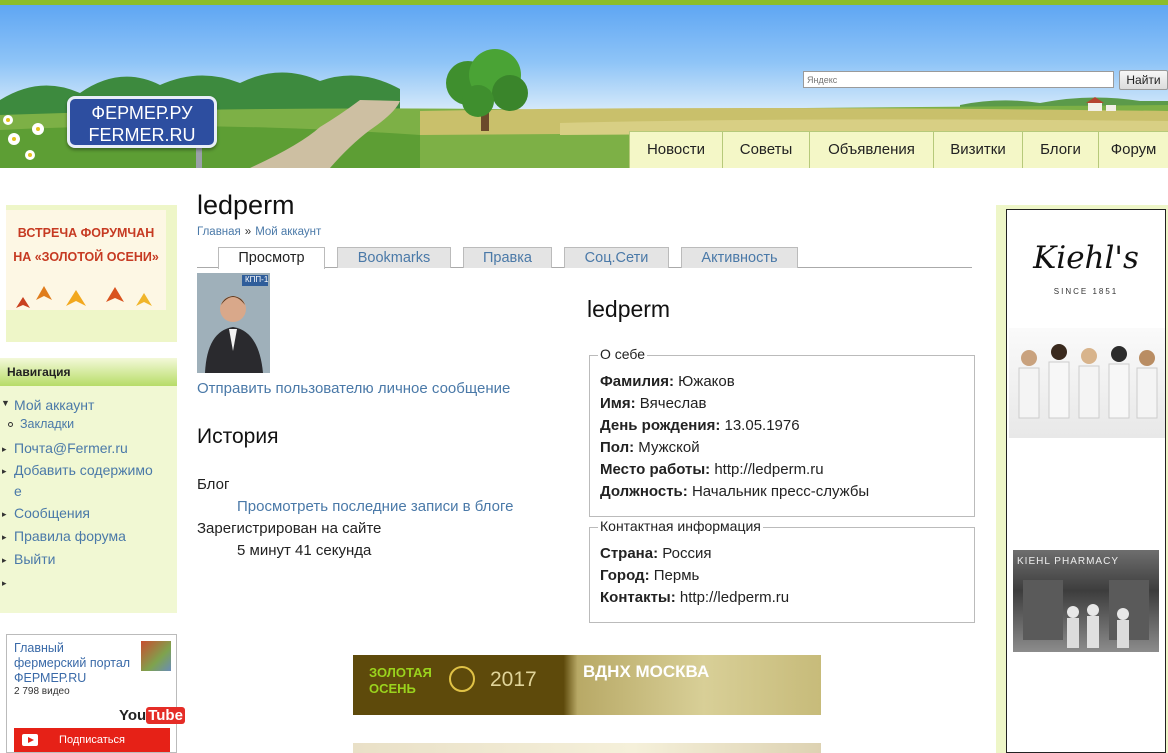 The width and height of the screenshot is (1168, 753). I want to click on youtube-video-count: 2 798 видео, so click(42, 691).